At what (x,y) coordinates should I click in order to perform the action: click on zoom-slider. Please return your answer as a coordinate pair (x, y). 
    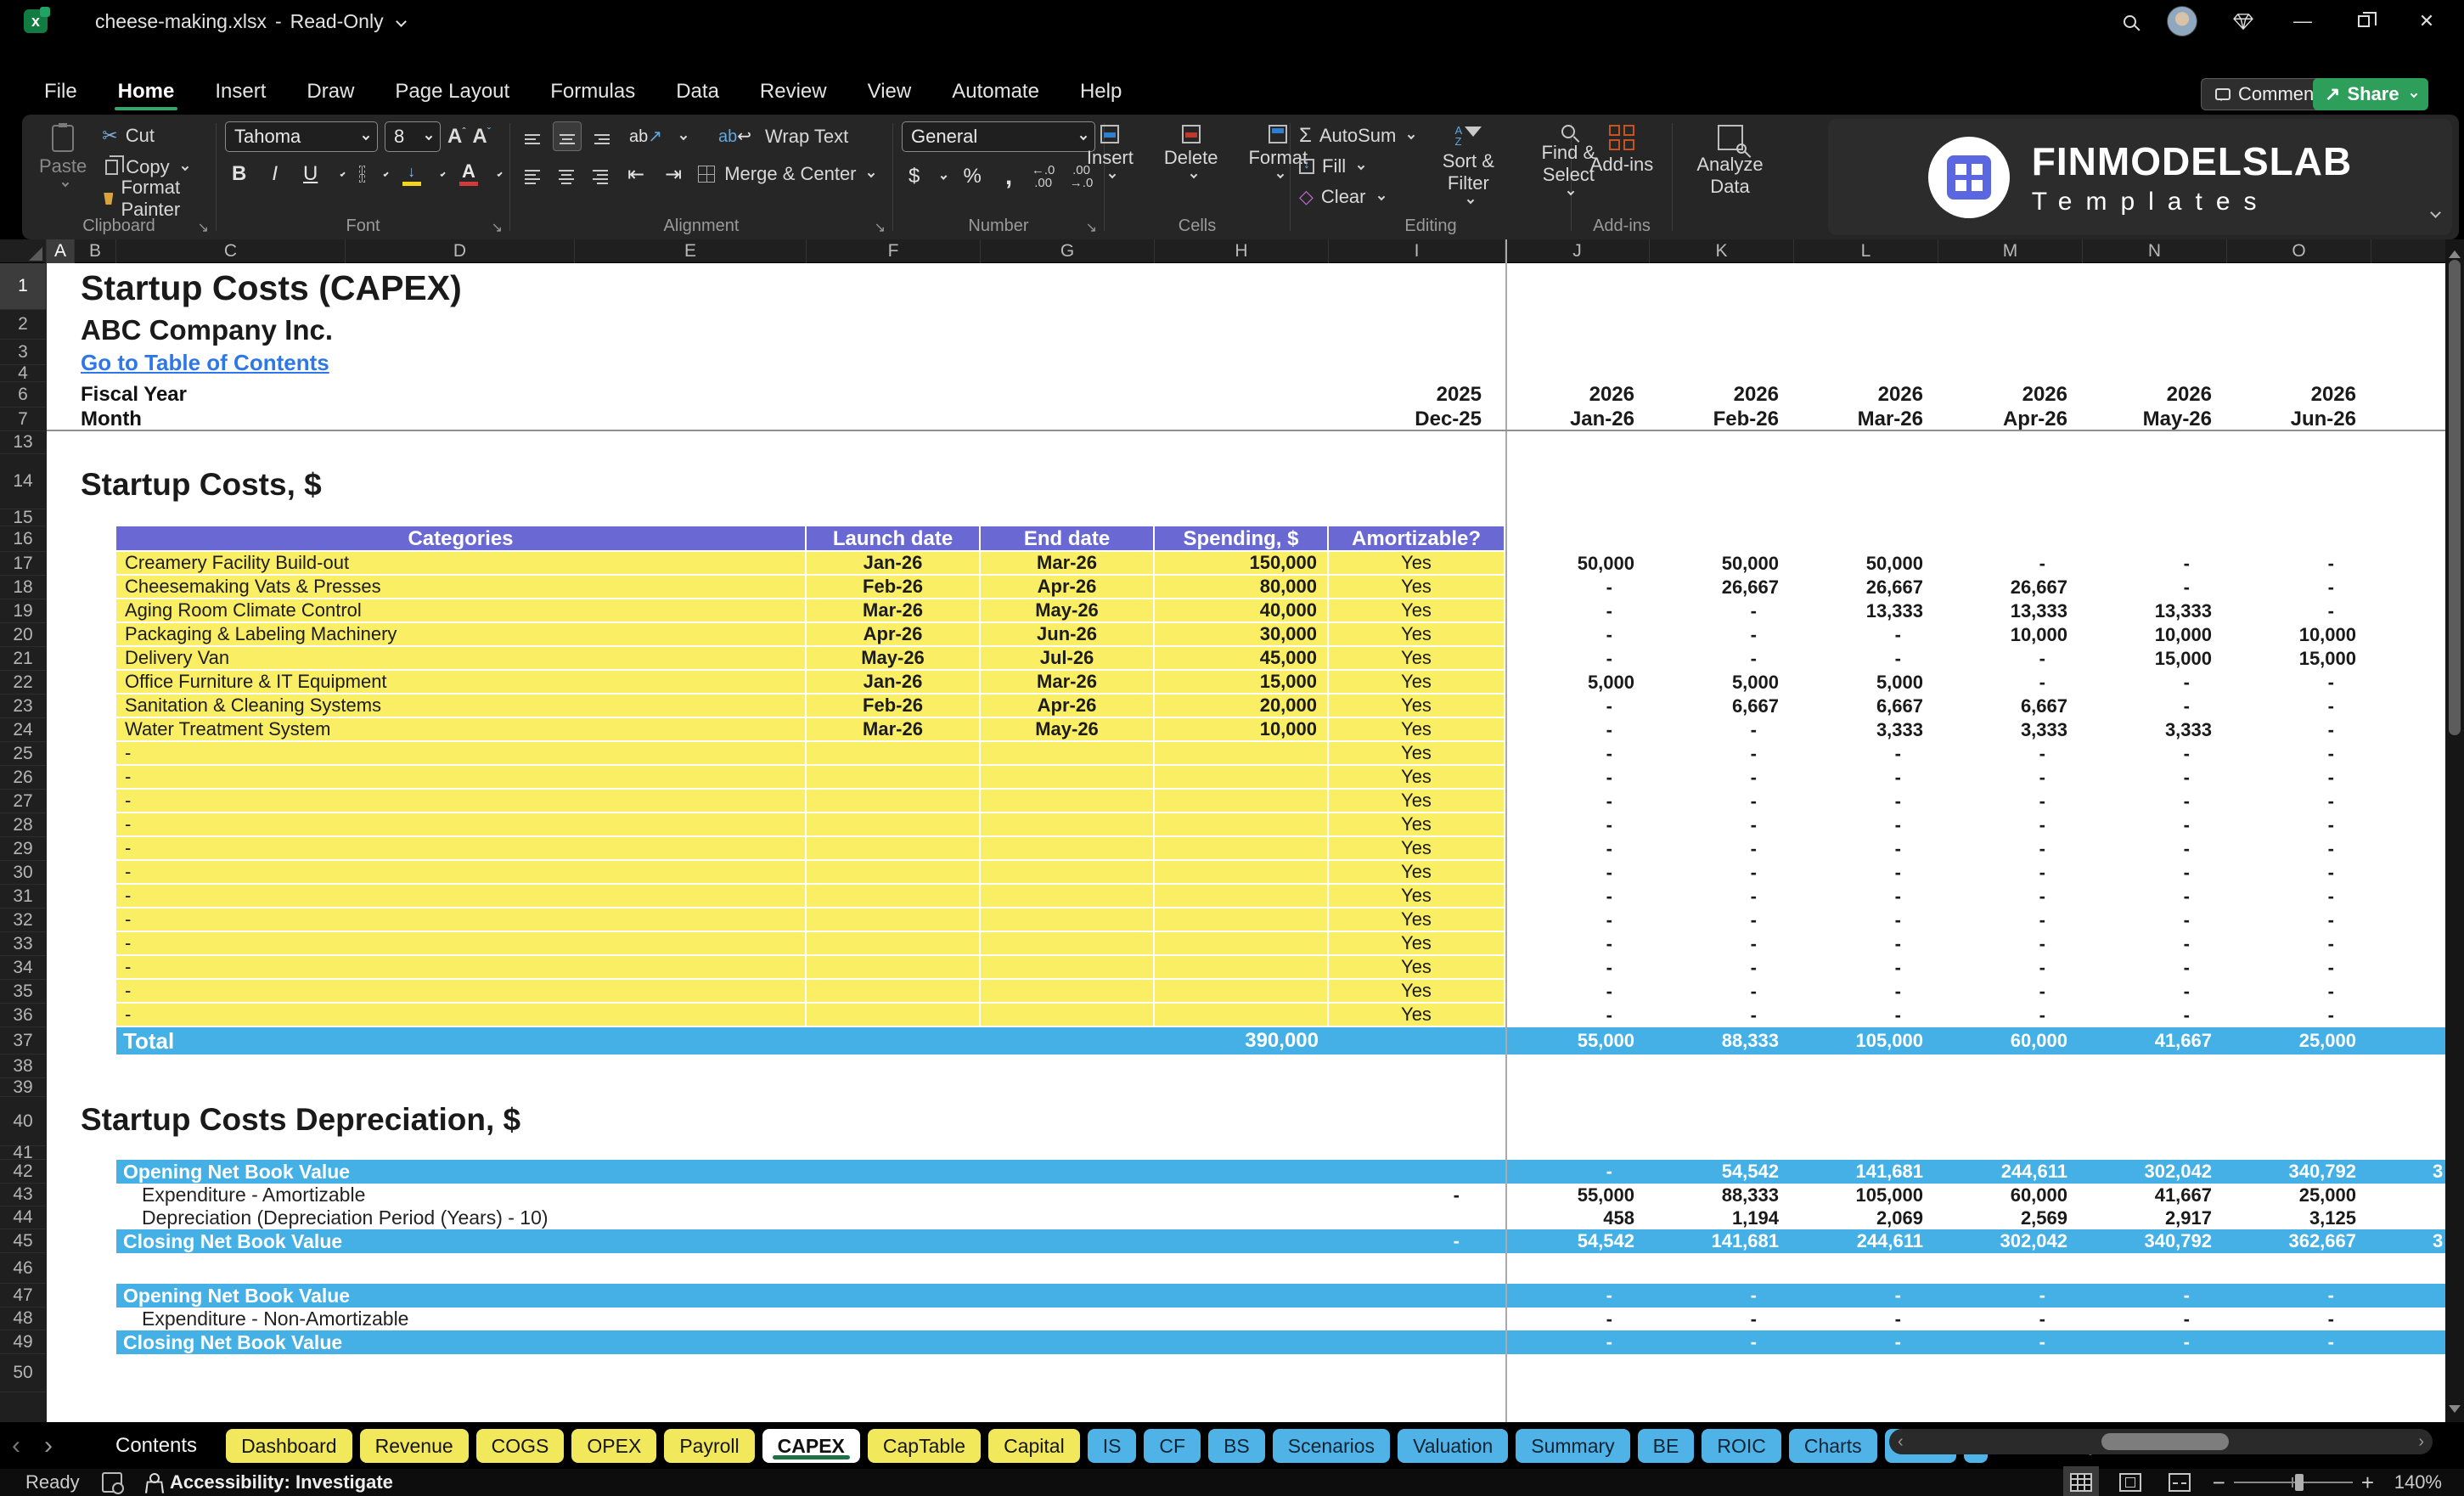
    Looking at the image, I should click on (2293, 1482).